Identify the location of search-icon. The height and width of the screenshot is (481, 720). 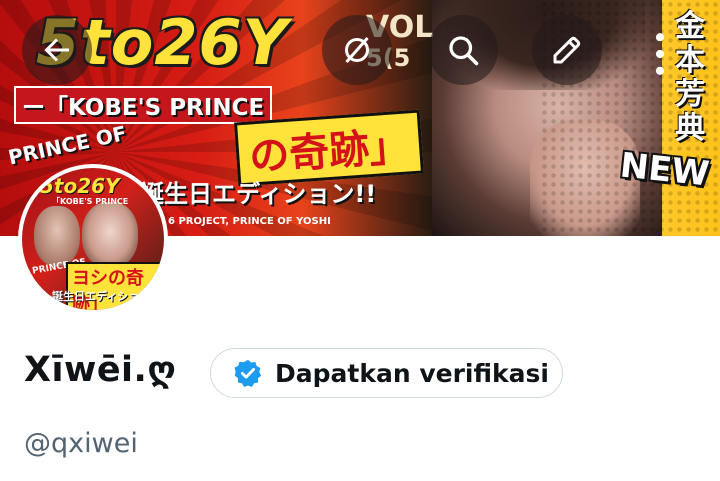
(464, 51).